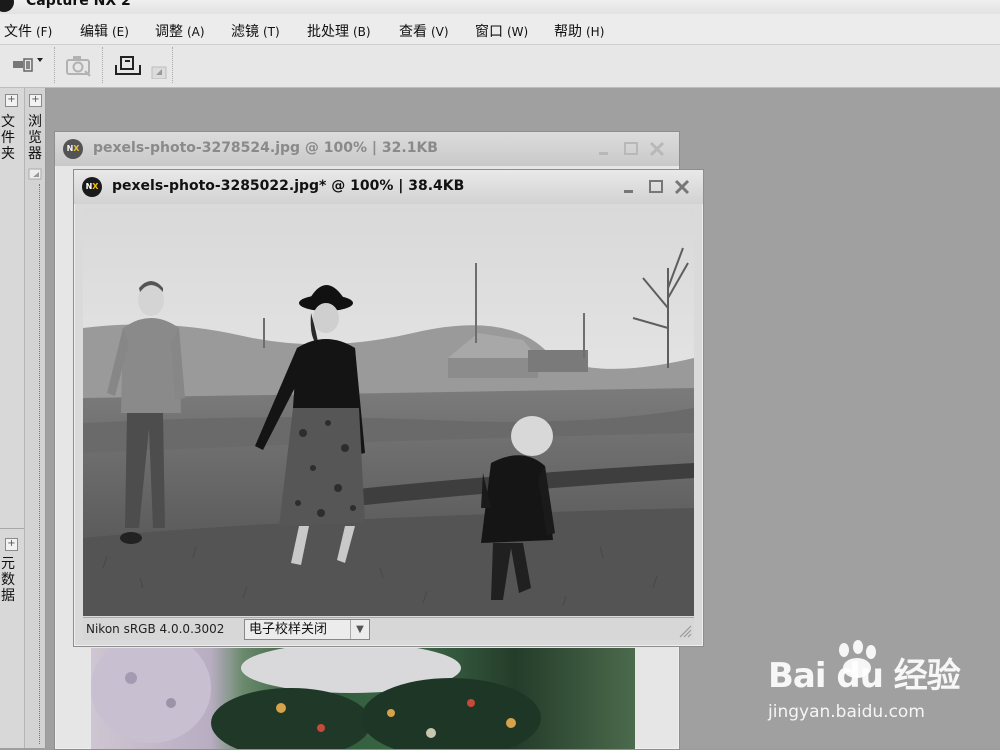  Describe the element at coordinates (265, 148) in the screenshot. I see `window-title: pexels-photo-3278524.jpg @ 100% | 32.1KB` at that location.